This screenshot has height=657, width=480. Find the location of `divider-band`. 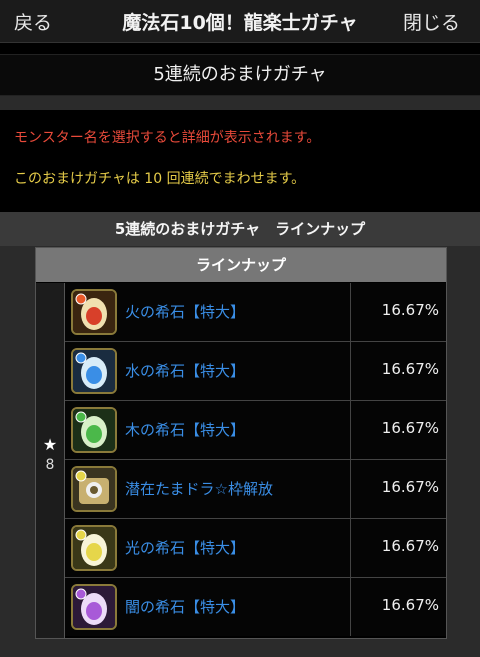

divider-band is located at coordinates (240, 103).